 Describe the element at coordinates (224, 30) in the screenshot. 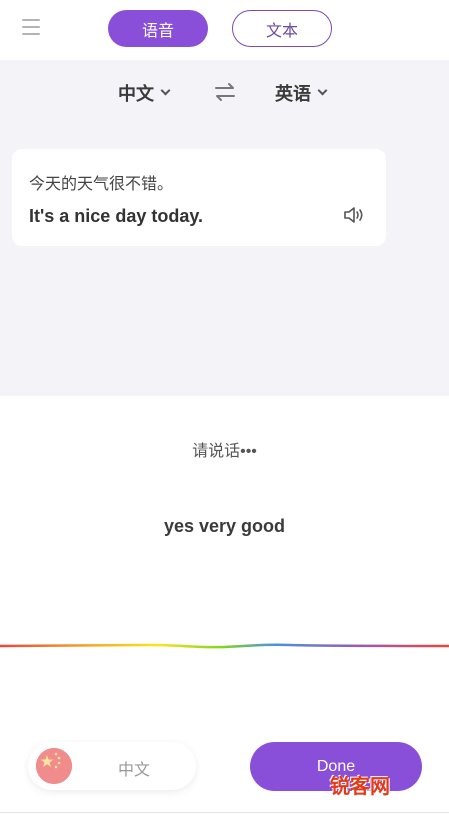

I see `top-bar: 语音 文本` at that location.